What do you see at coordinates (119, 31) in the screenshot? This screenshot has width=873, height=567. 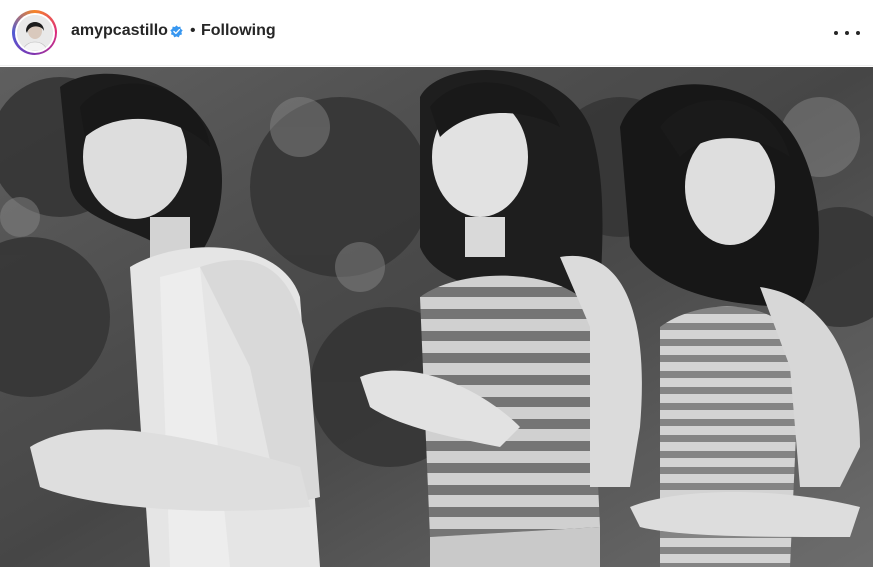 I see `username: amypcastillo` at bounding box center [119, 31].